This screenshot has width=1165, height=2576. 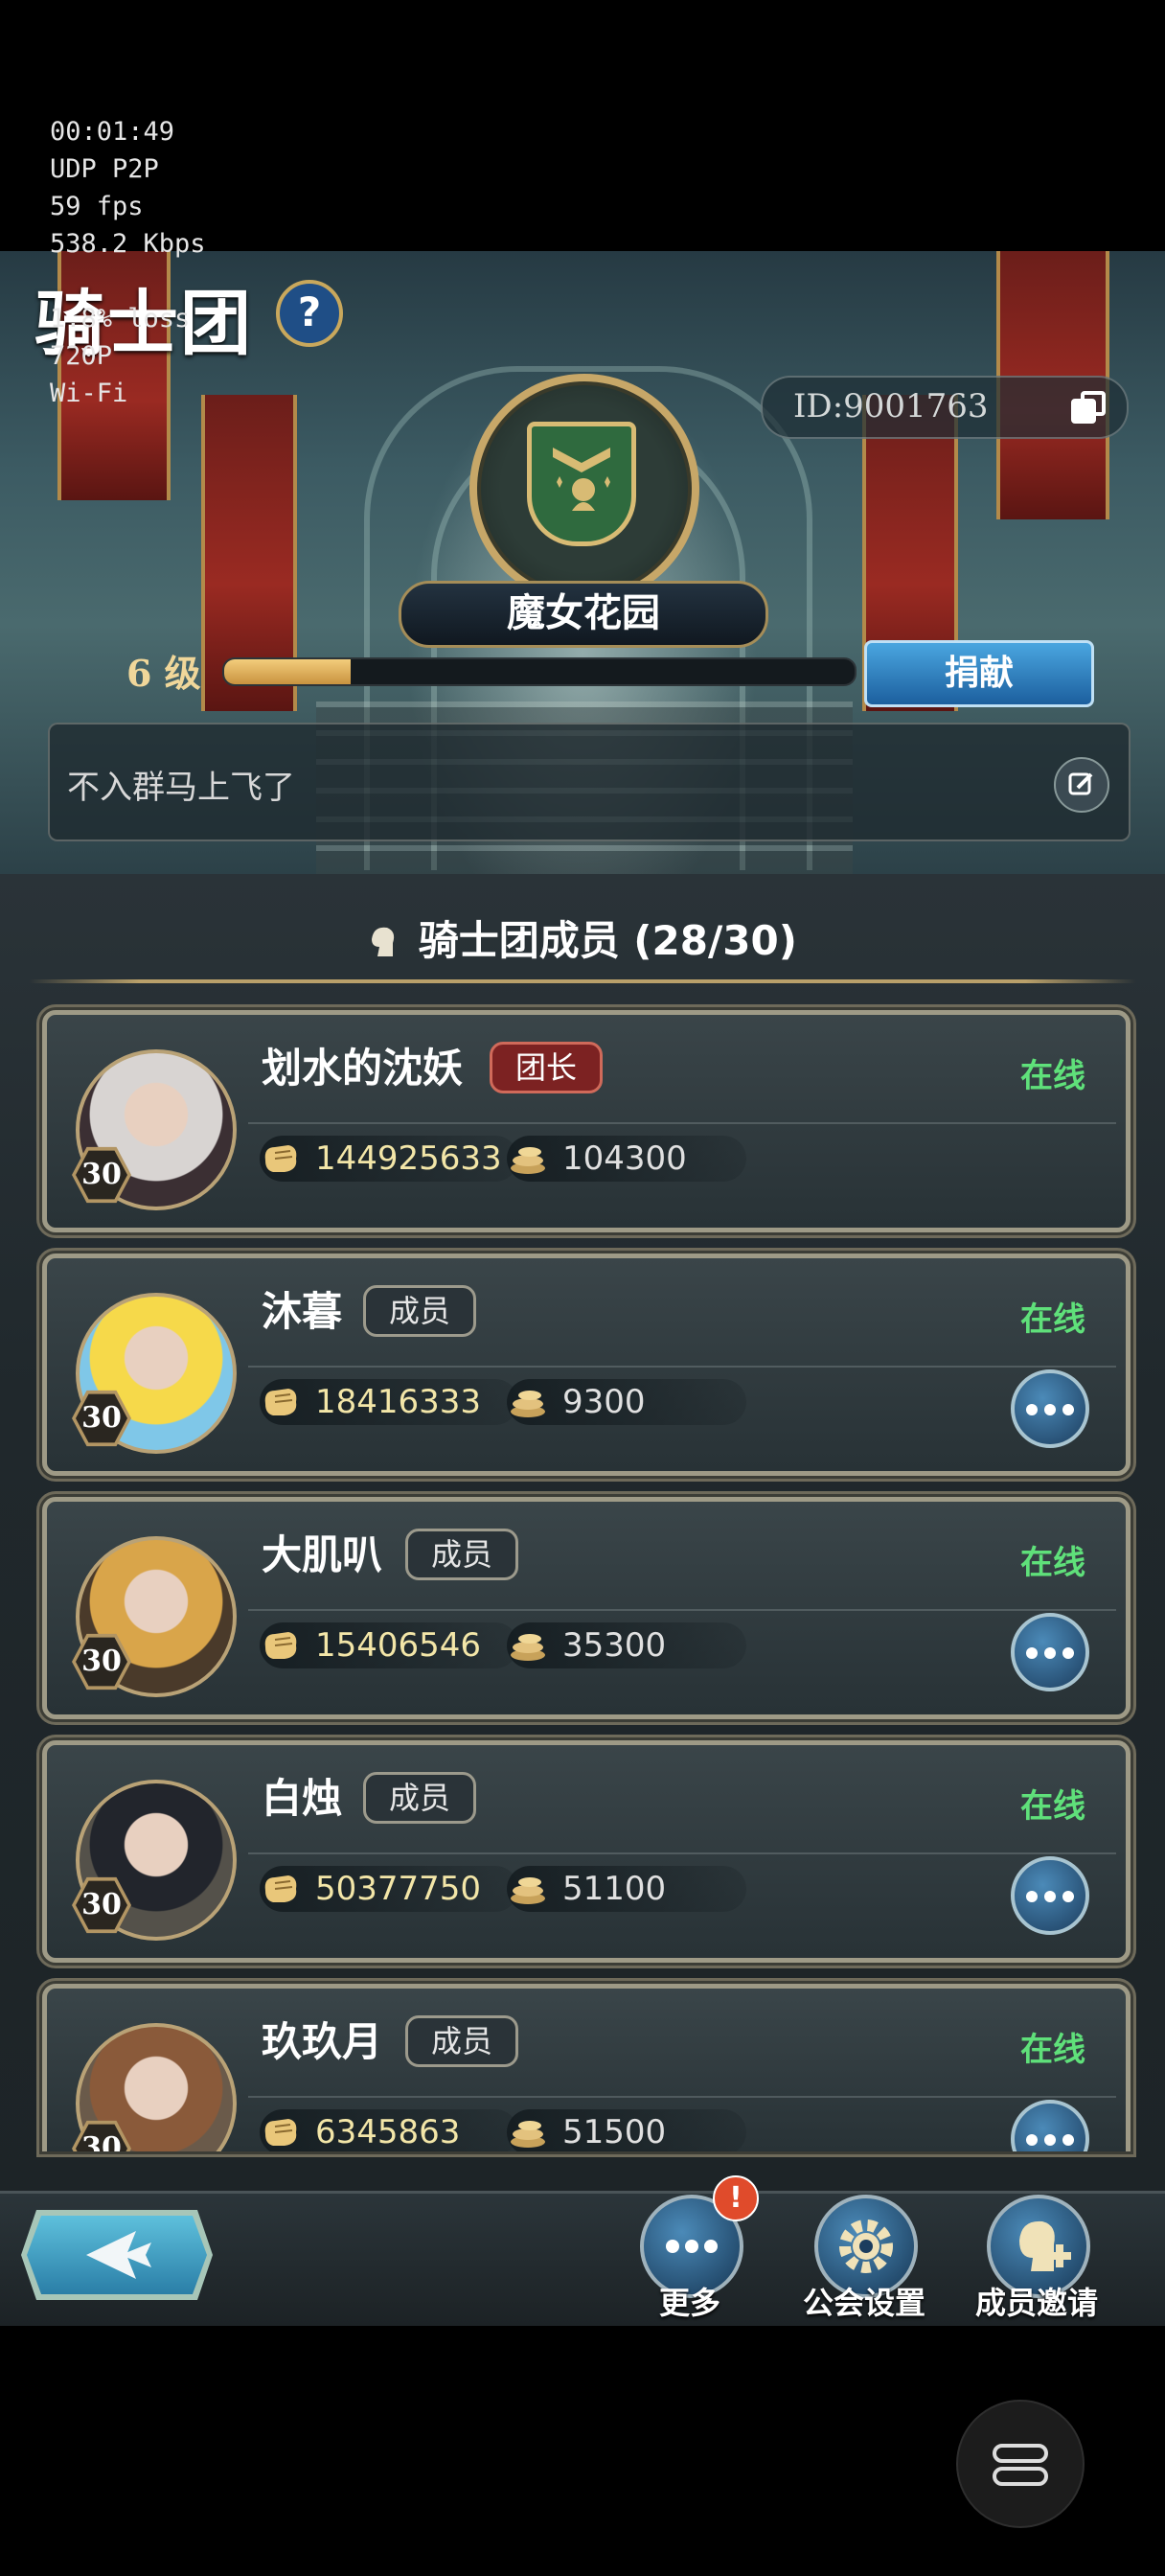 What do you see at coordinates (163, 673) in the screenshot?
I see `guild-level: 6 级` at bounding box center [163, 673].